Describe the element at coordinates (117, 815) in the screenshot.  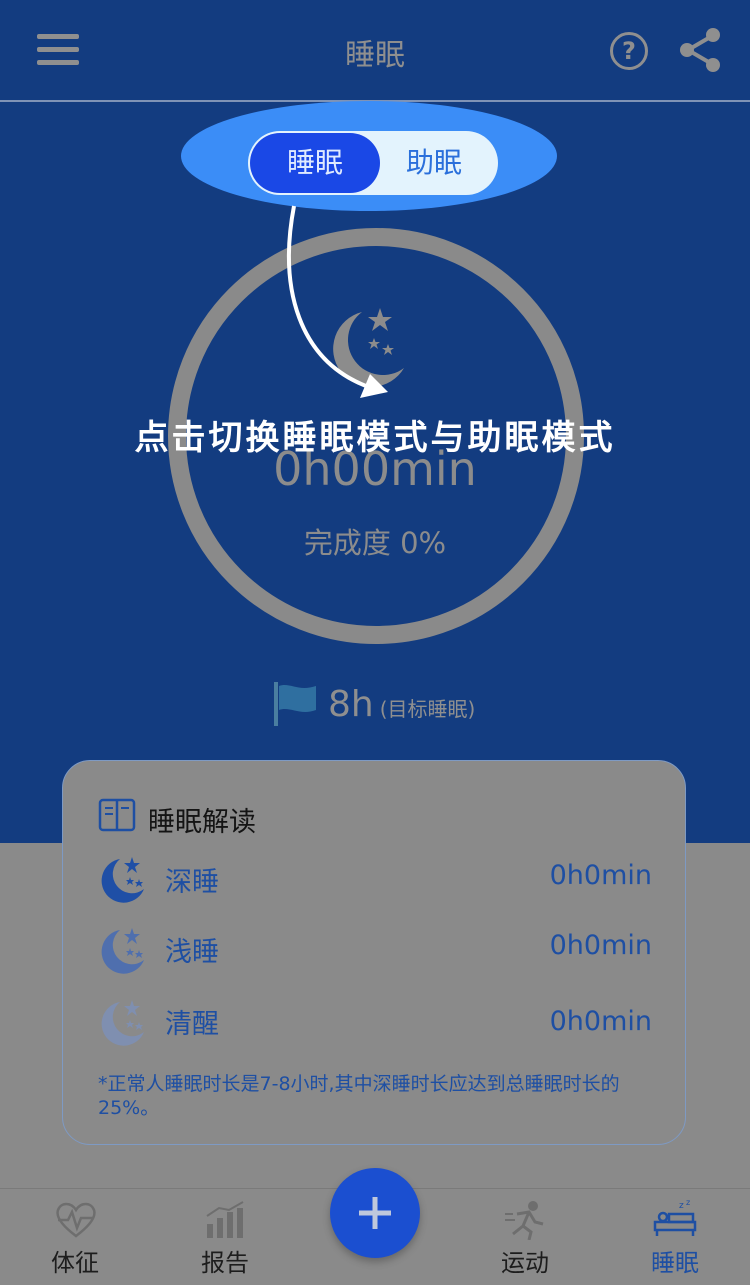
I see `book-icon` at that location.